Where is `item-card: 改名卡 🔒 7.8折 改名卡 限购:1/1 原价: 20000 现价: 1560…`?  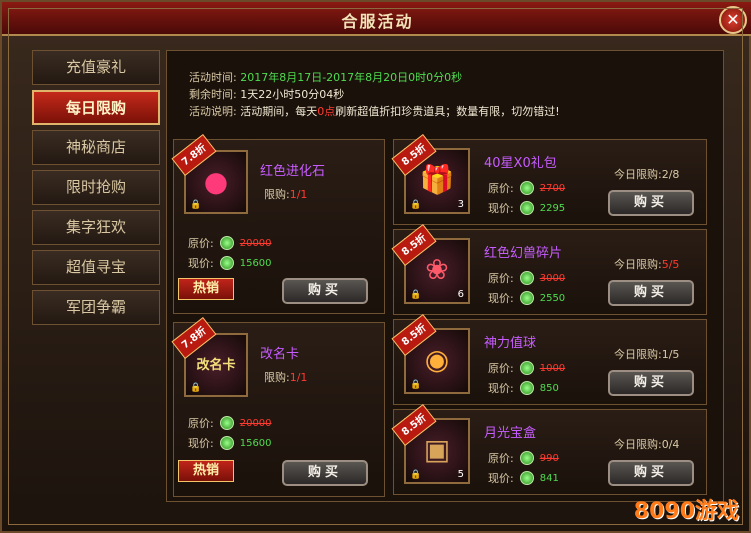 item-card: 改名卡 🔒 7.8折 改名卡 限购:1/1 原价: 20000 现价: 1560… is located at coordinates (278, 407).